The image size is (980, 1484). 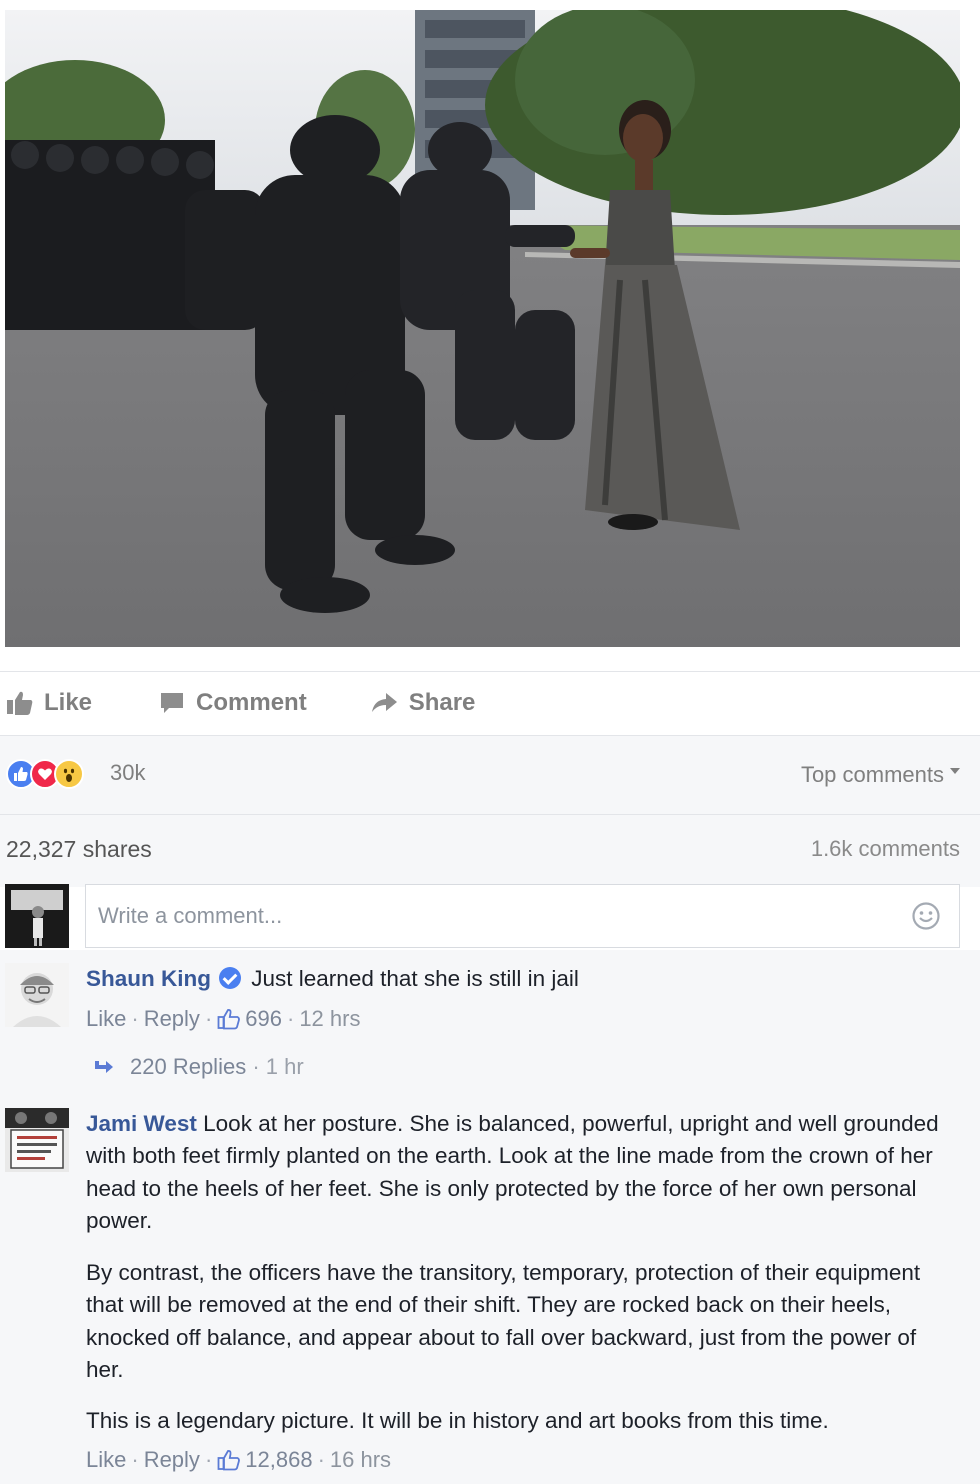 I want to click on share-button: Share, so click(x=422, y=703).